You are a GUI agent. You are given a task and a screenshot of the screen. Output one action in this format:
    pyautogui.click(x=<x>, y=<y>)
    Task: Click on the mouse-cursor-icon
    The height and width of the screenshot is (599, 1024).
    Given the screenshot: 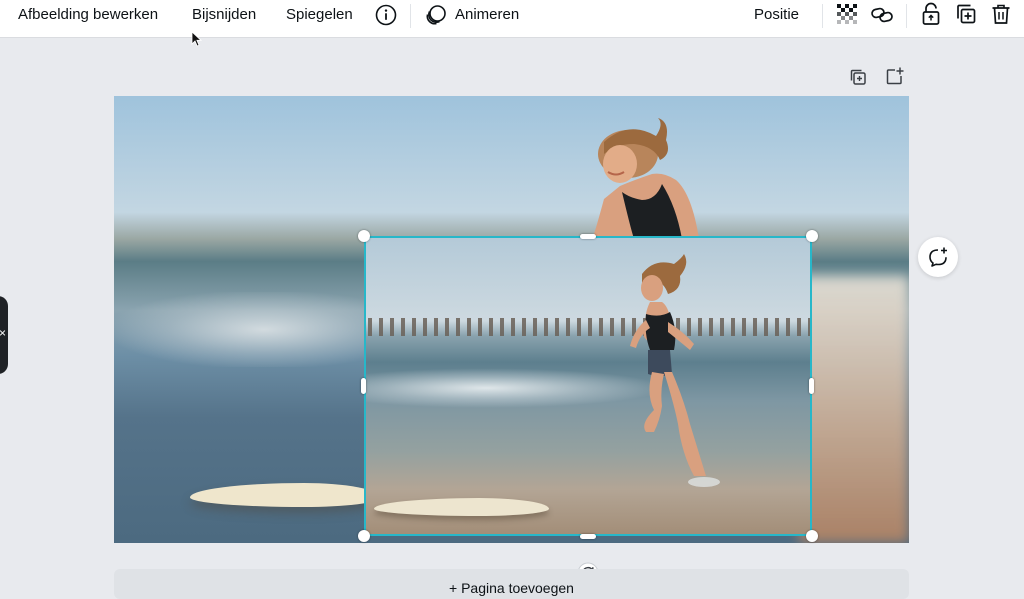 What is the action you would take?
    pyautogui.click(x=197, y=41)
    